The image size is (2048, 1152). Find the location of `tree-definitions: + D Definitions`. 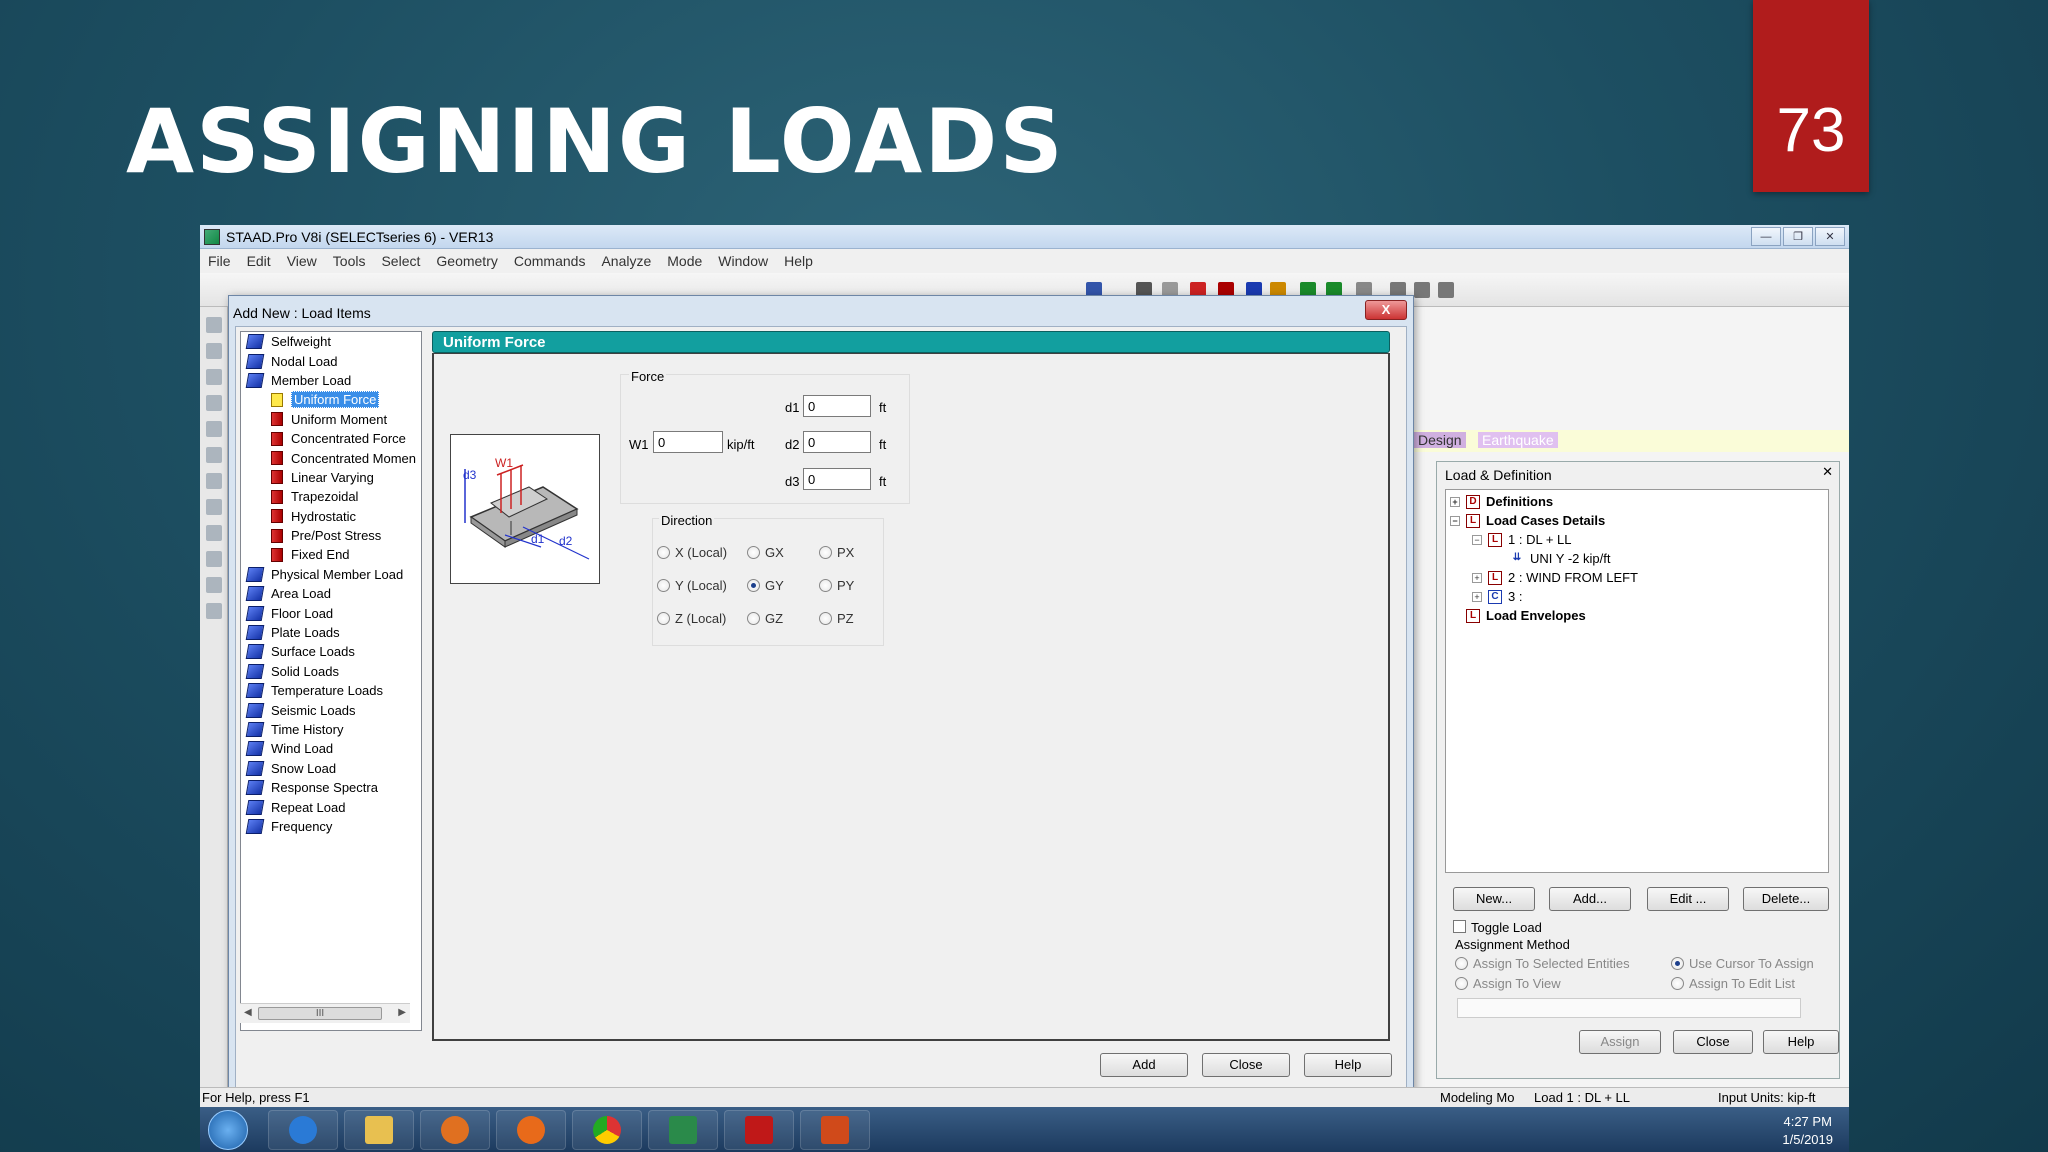

tree-definitions: + D Definitions is located at coordinates (1501, 501).